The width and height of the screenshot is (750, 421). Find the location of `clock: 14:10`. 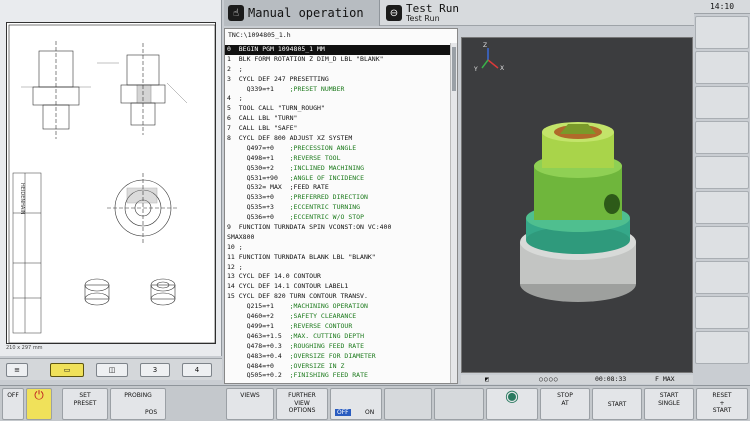

clock: 14:10 is located at coordinates (722, 7).